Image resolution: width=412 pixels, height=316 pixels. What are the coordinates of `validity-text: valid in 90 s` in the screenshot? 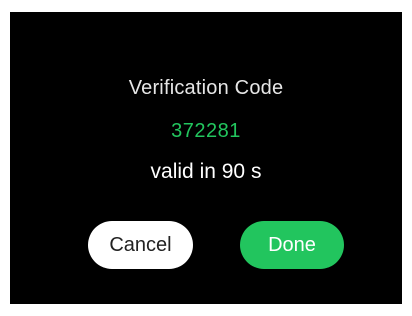 It's located at (206, 171).